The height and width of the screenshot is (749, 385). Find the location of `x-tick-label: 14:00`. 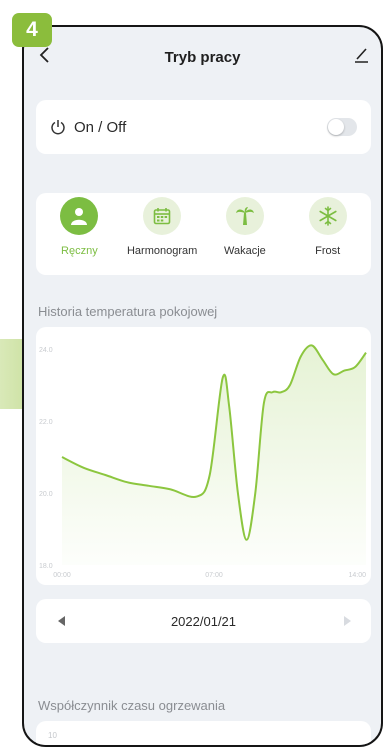

x-tick-label: 14:00 is located at coordinates (357, 575).